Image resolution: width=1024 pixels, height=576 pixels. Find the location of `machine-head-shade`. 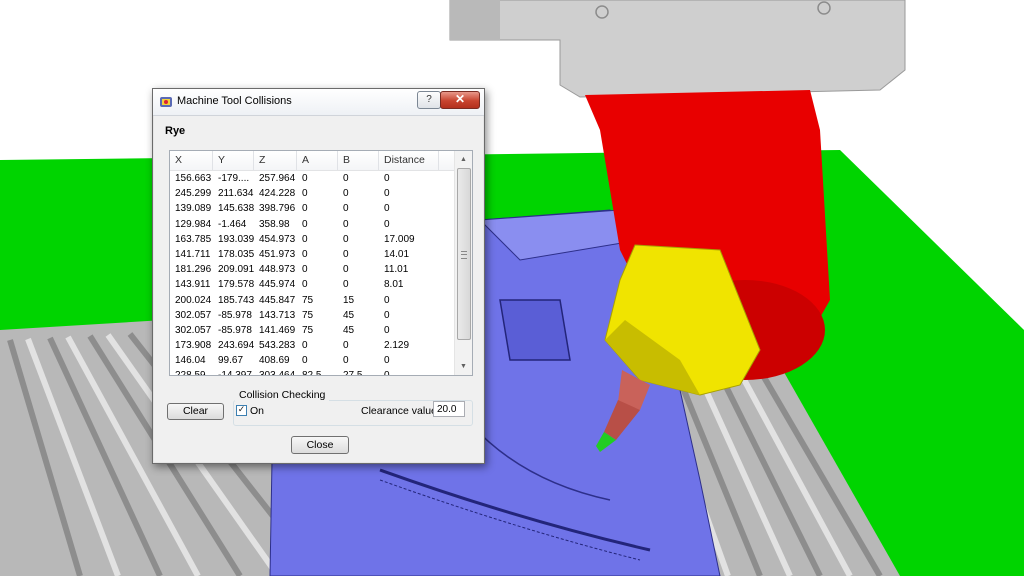

machine-head-shade is located at coordinates (475, 20).